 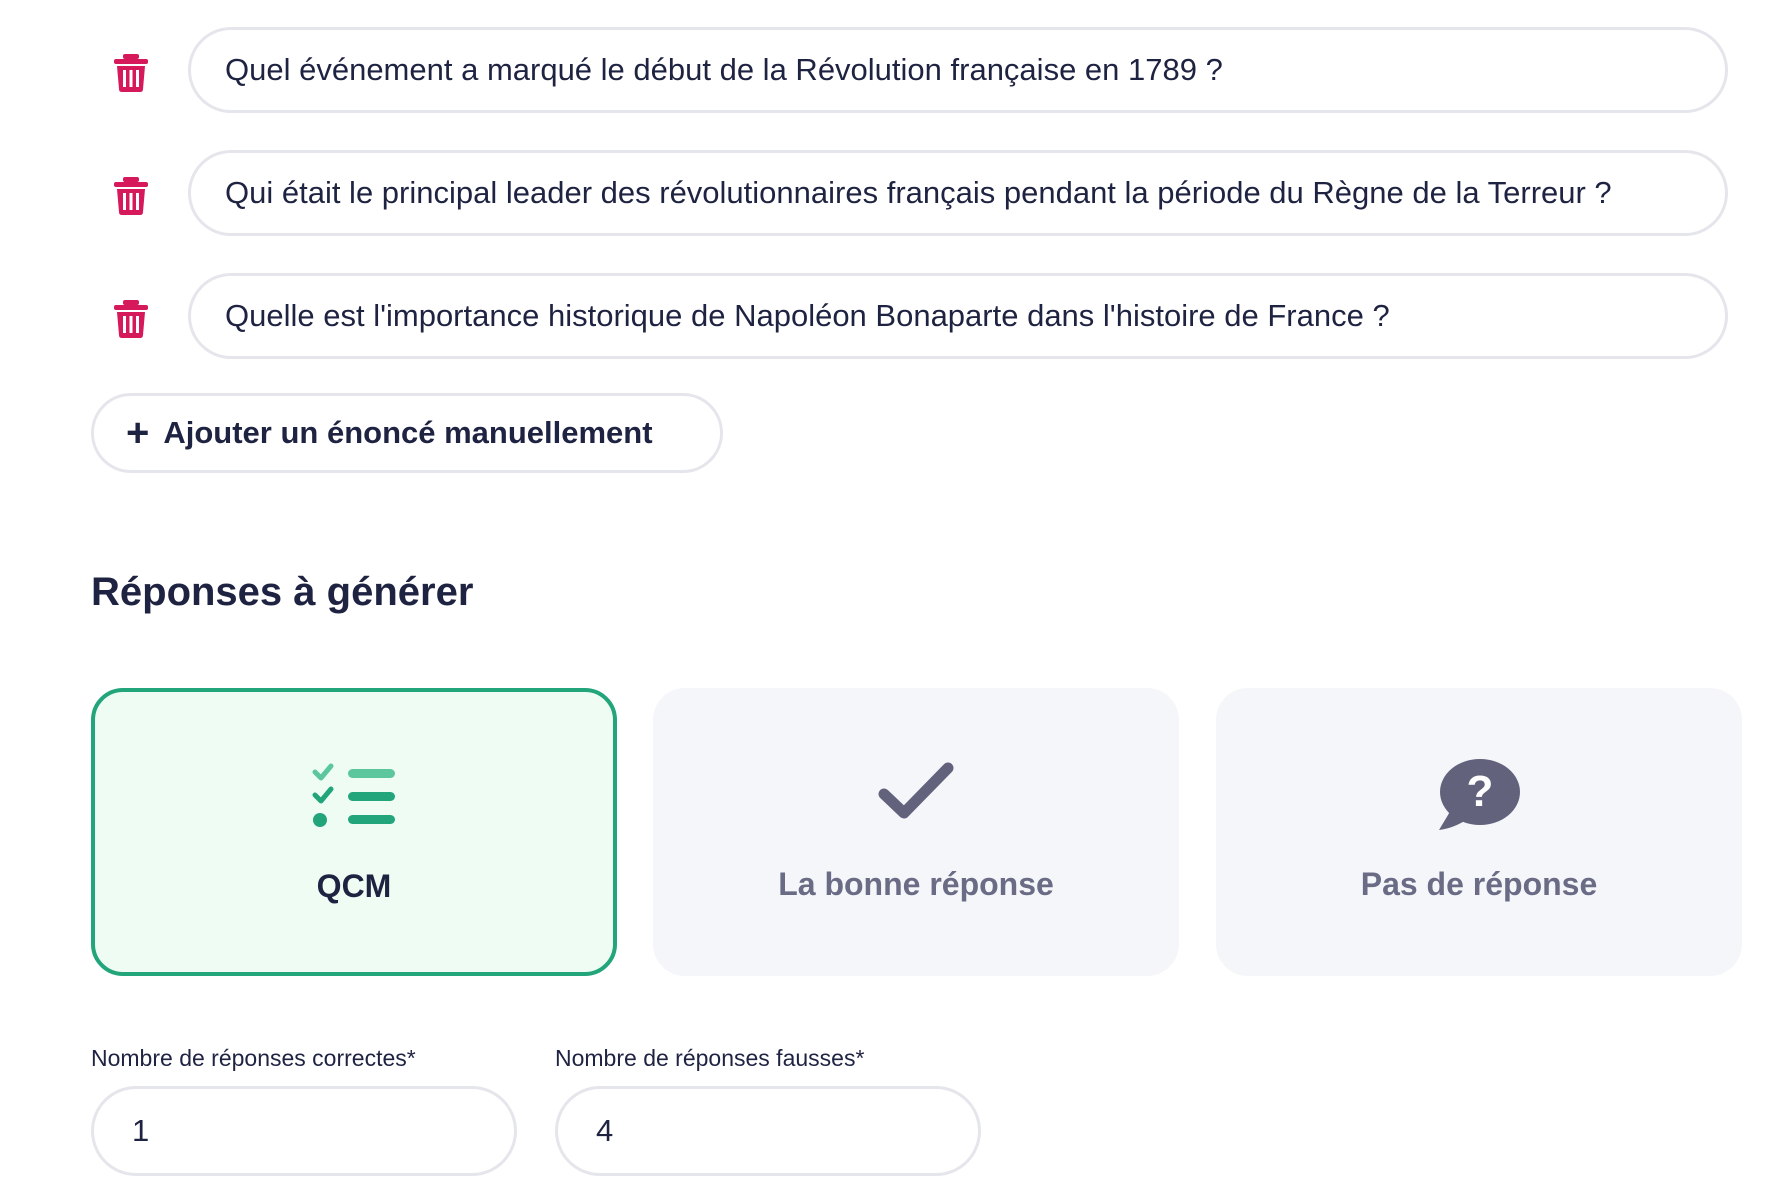 I want to click on answer-type-label: Pas de réponse, so click(x=1479, y=884).